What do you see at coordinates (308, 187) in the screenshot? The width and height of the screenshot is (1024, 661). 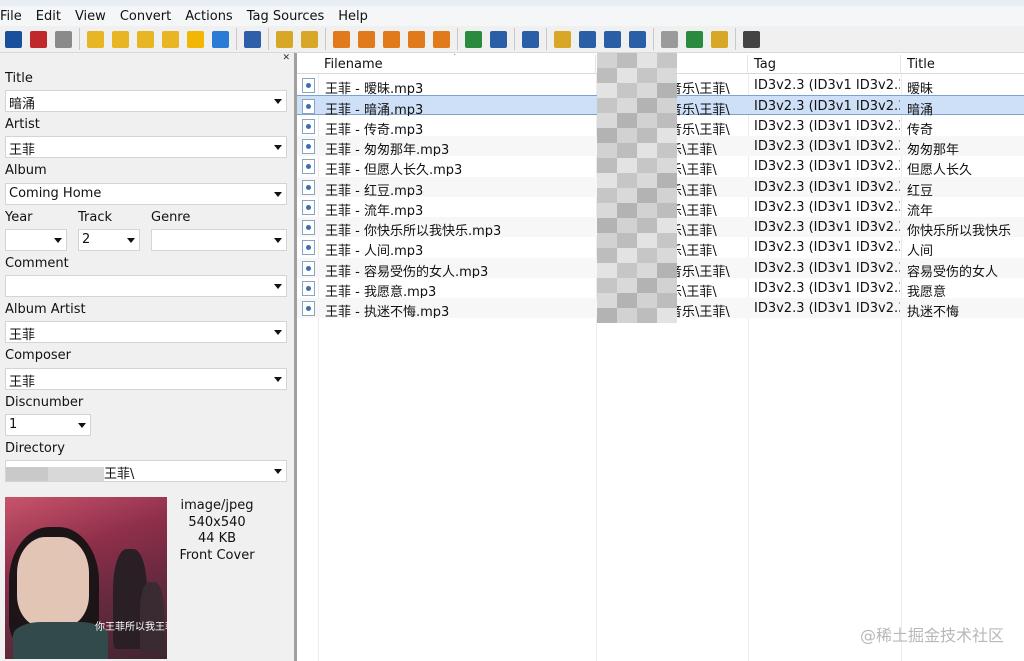 I see `audio-file-icon` at bounding box center [308, 187].